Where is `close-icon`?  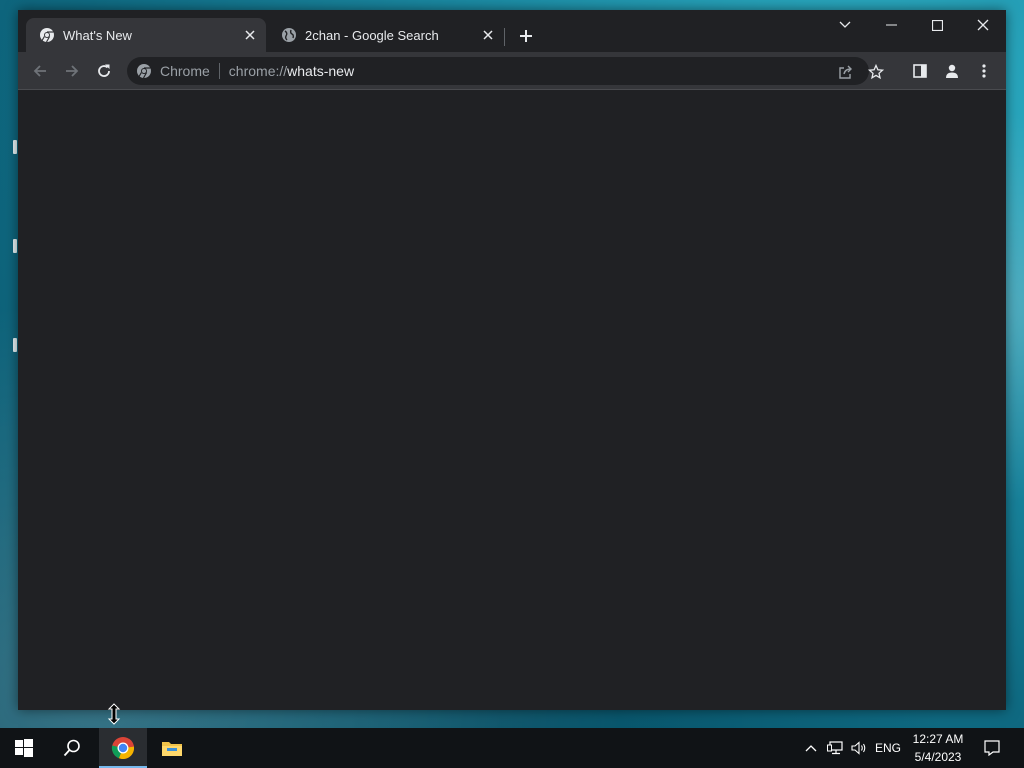
close-icon is located at coordinates (983, 25).